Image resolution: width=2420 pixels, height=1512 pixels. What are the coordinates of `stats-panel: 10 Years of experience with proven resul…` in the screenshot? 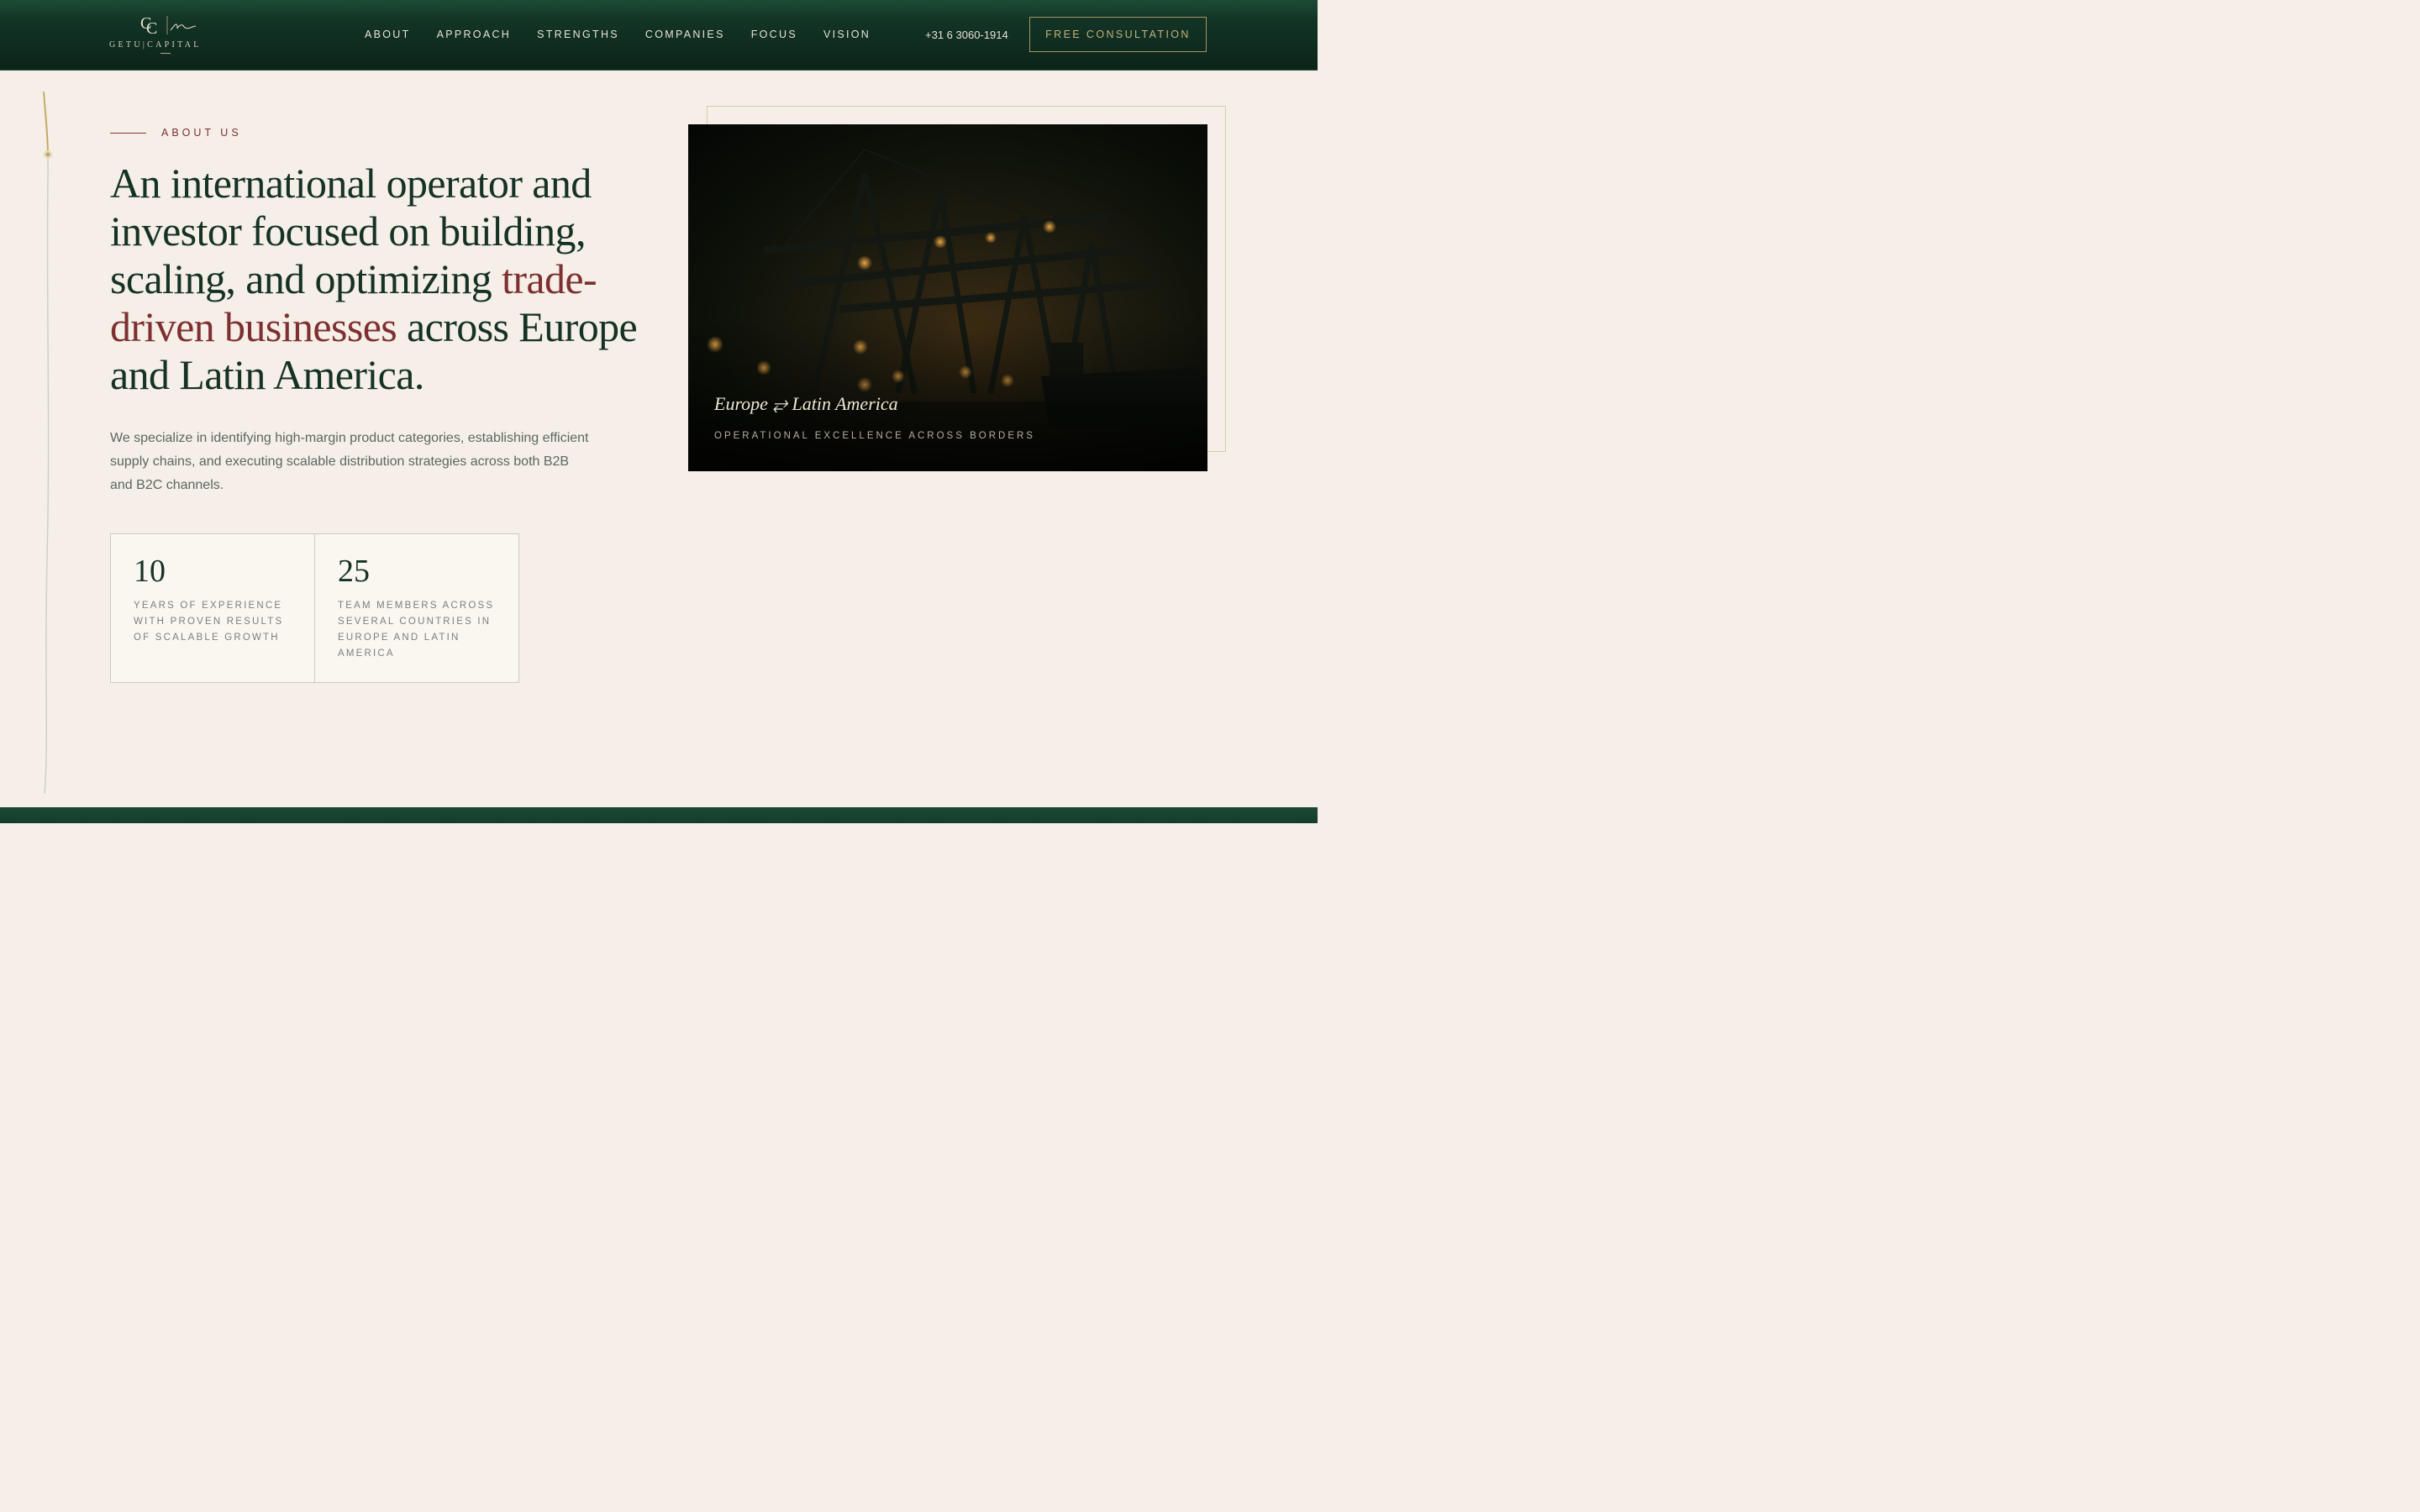 It's located at (314, 608).